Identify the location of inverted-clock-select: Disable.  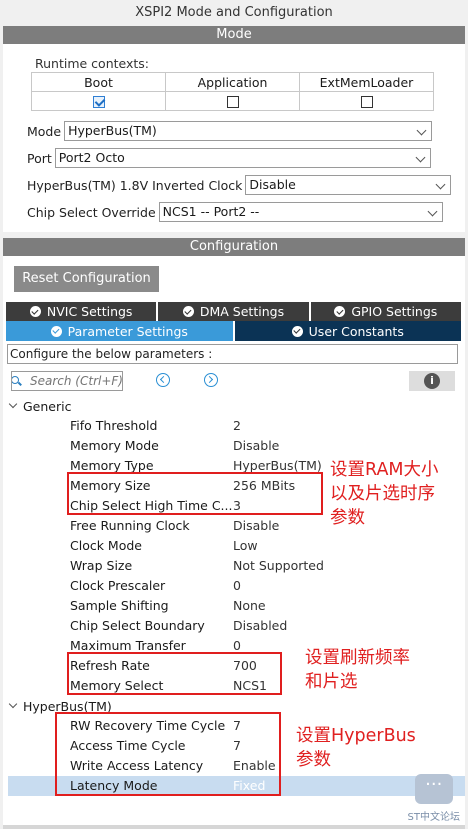
(348, 185).